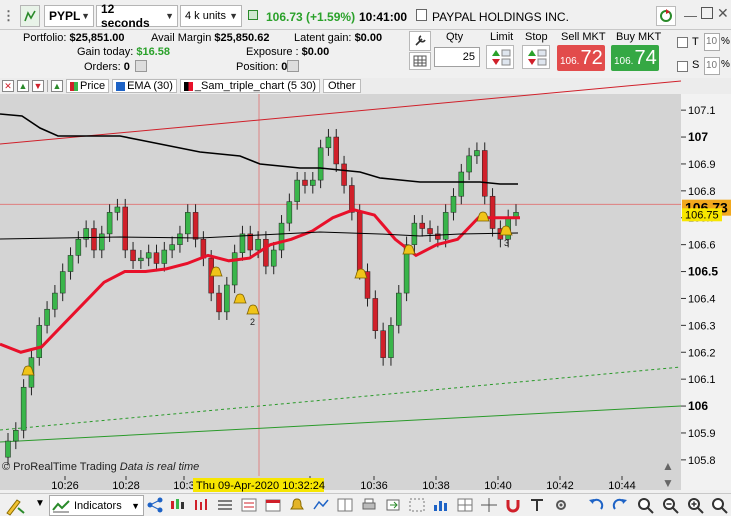  I want to click on legend-other: Other, so click(341, 86).